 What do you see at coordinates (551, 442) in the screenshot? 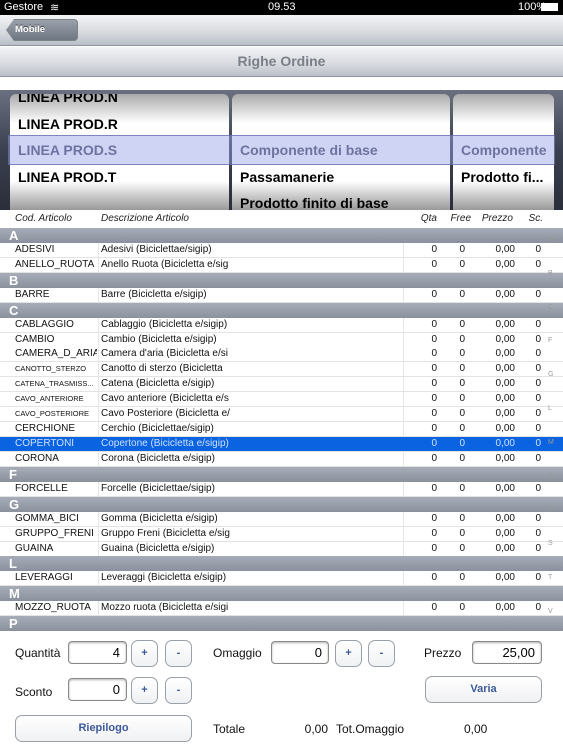
I see `index-letter: M` at bounding box center [551, 442].